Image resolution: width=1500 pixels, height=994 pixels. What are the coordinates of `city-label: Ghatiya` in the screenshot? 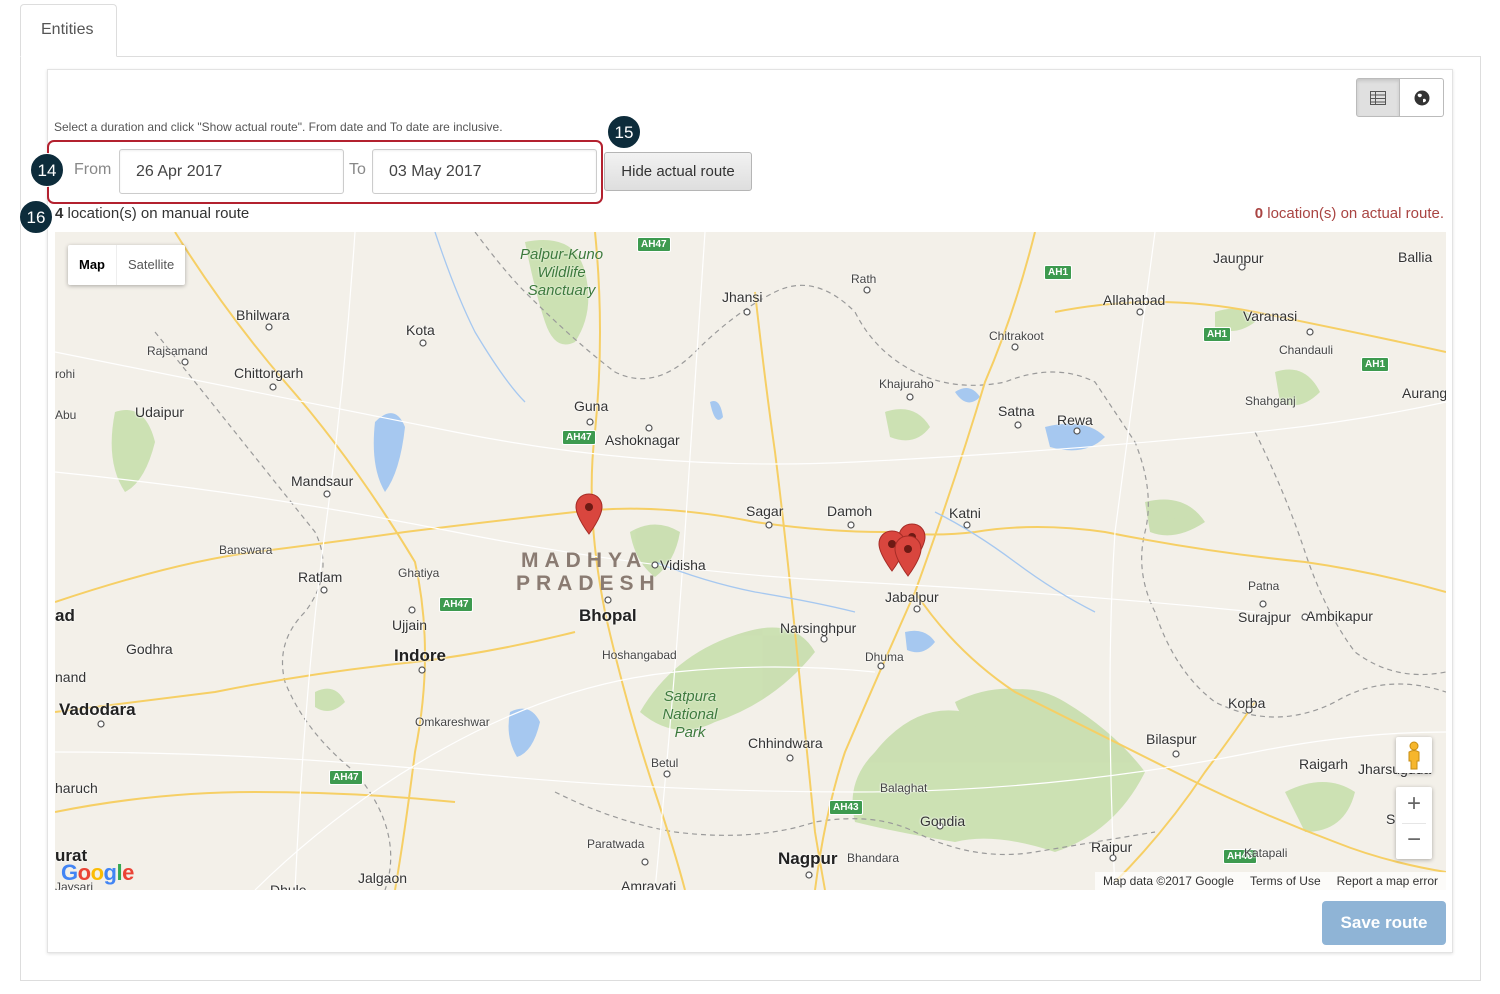 It's located at (419, 573).